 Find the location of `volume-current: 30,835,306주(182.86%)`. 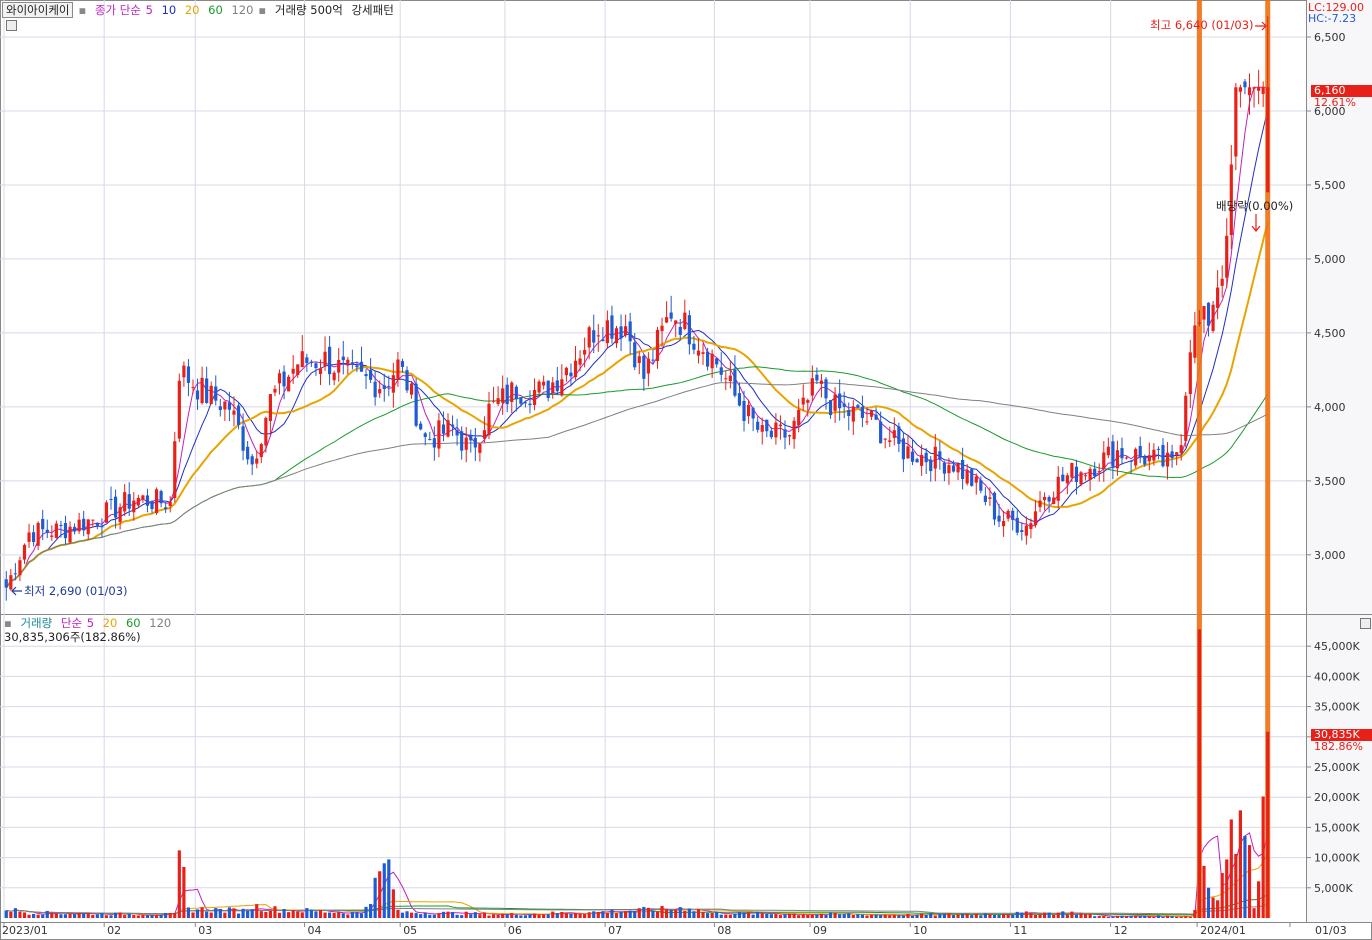

volume-current: 30,835,306주(182.86%) is located at coordinates (72, 637).